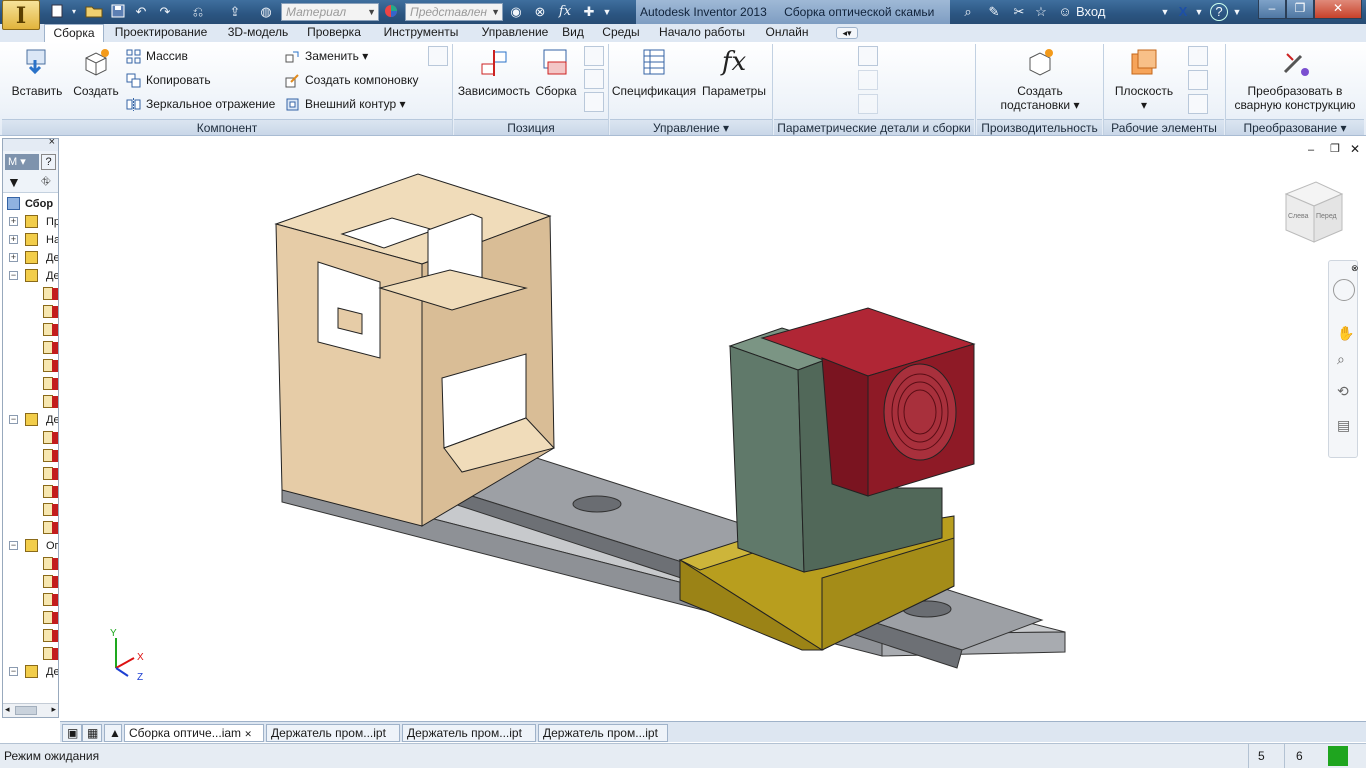  What do you see at coordinates (573, 33) in the screenshot?
I see `tab-view: Вид` at bounding box center [573, 33].